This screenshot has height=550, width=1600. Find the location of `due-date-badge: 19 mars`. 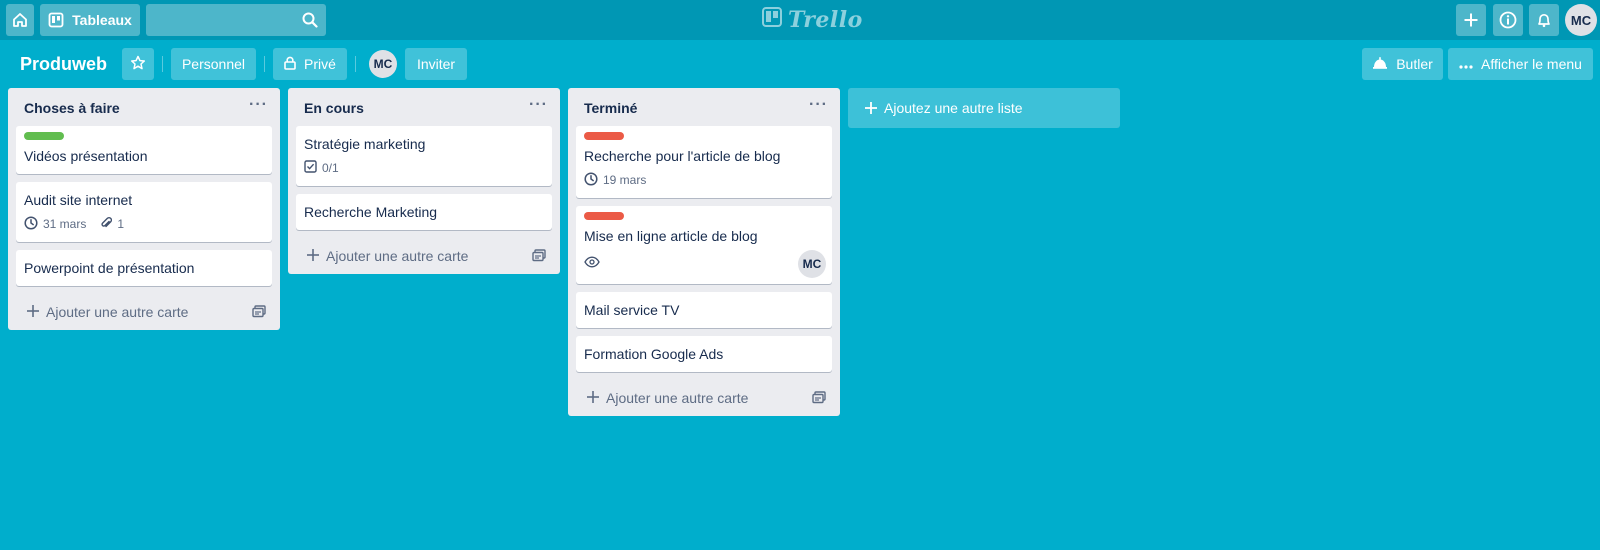

due-date-badge: 19 mars is located at coordinates (615, 180).